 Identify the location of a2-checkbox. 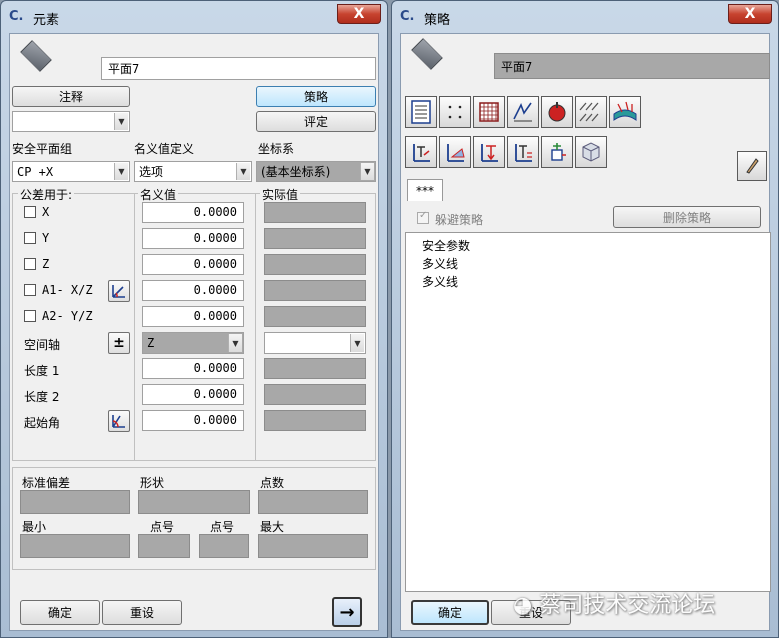
(30, 316).